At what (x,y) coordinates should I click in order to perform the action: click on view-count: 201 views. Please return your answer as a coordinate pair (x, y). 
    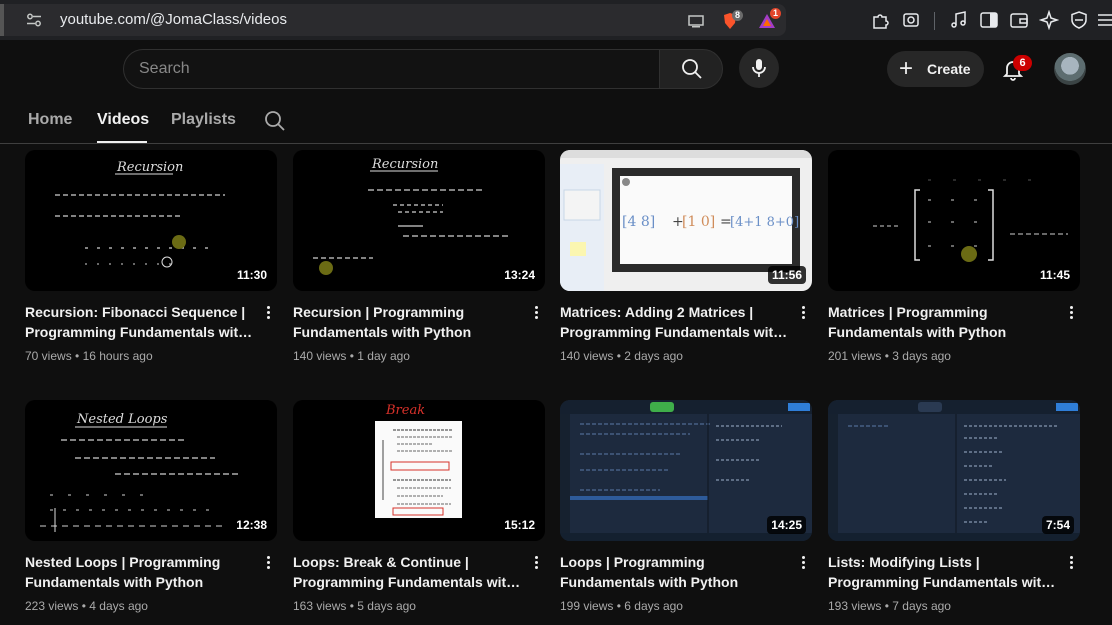
    Looking at the image, I should click on (855, 356).